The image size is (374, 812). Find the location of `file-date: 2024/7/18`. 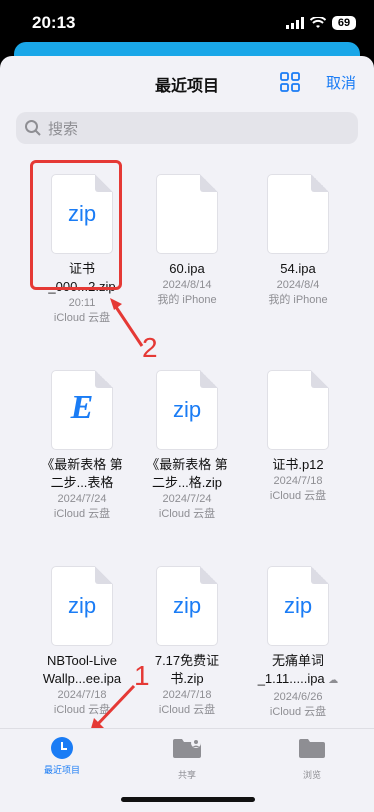

file-date: 2024/7/18 is located at coordinates (298, 481).